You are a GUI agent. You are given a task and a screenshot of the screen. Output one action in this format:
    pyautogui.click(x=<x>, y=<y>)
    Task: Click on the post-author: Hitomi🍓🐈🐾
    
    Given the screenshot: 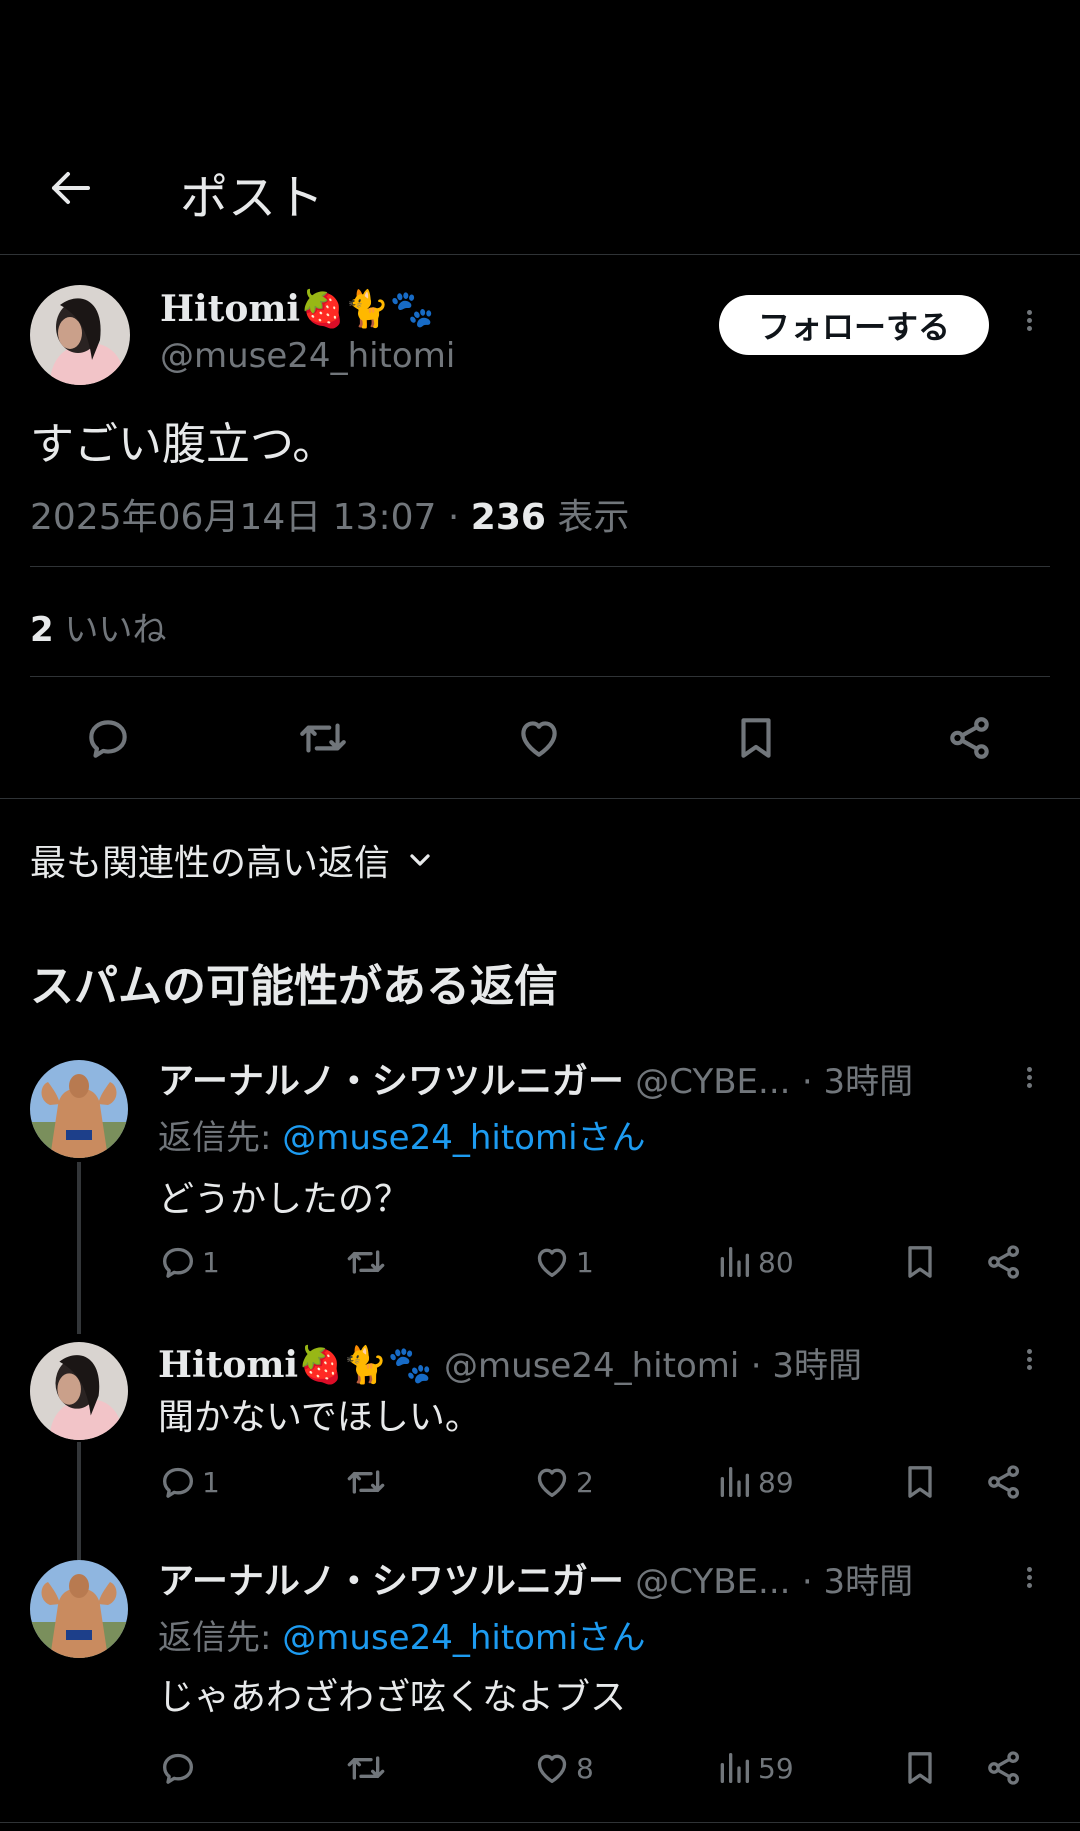 What is the action you would take?
    pyautogui.click(x=297, y=309)
    